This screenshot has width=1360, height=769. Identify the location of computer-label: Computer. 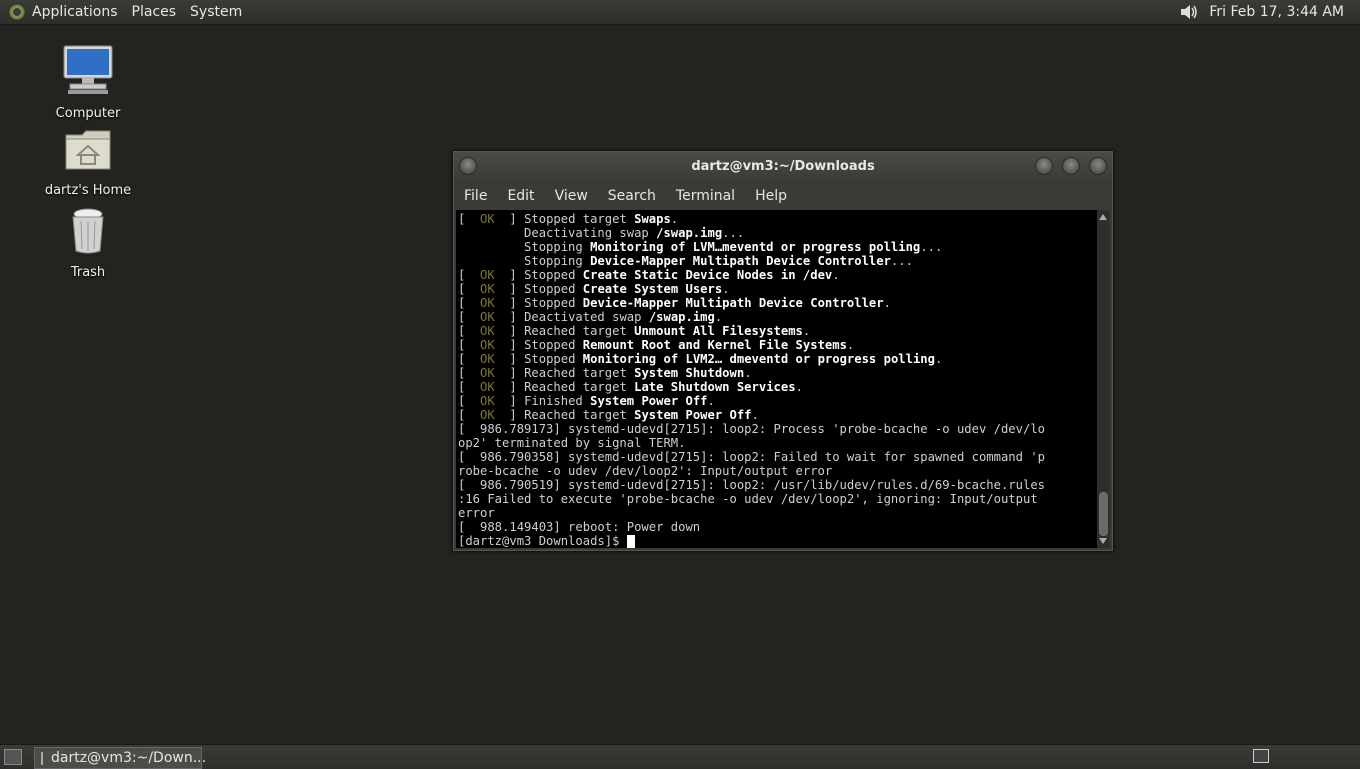
(88, 113).